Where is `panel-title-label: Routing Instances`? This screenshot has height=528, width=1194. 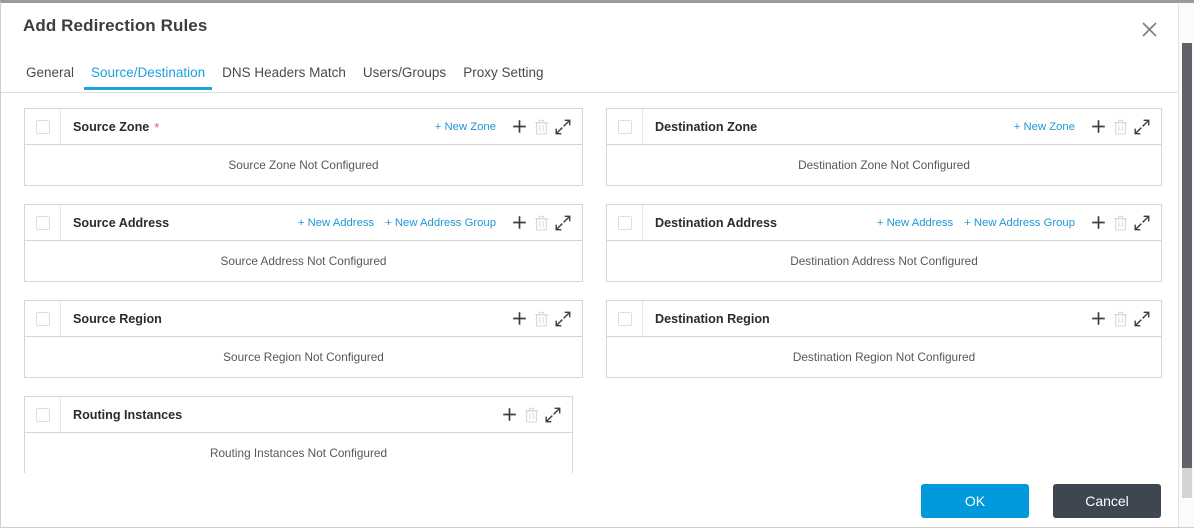
panel-title-label: Routing Instances is located at coordinates (128, 414).